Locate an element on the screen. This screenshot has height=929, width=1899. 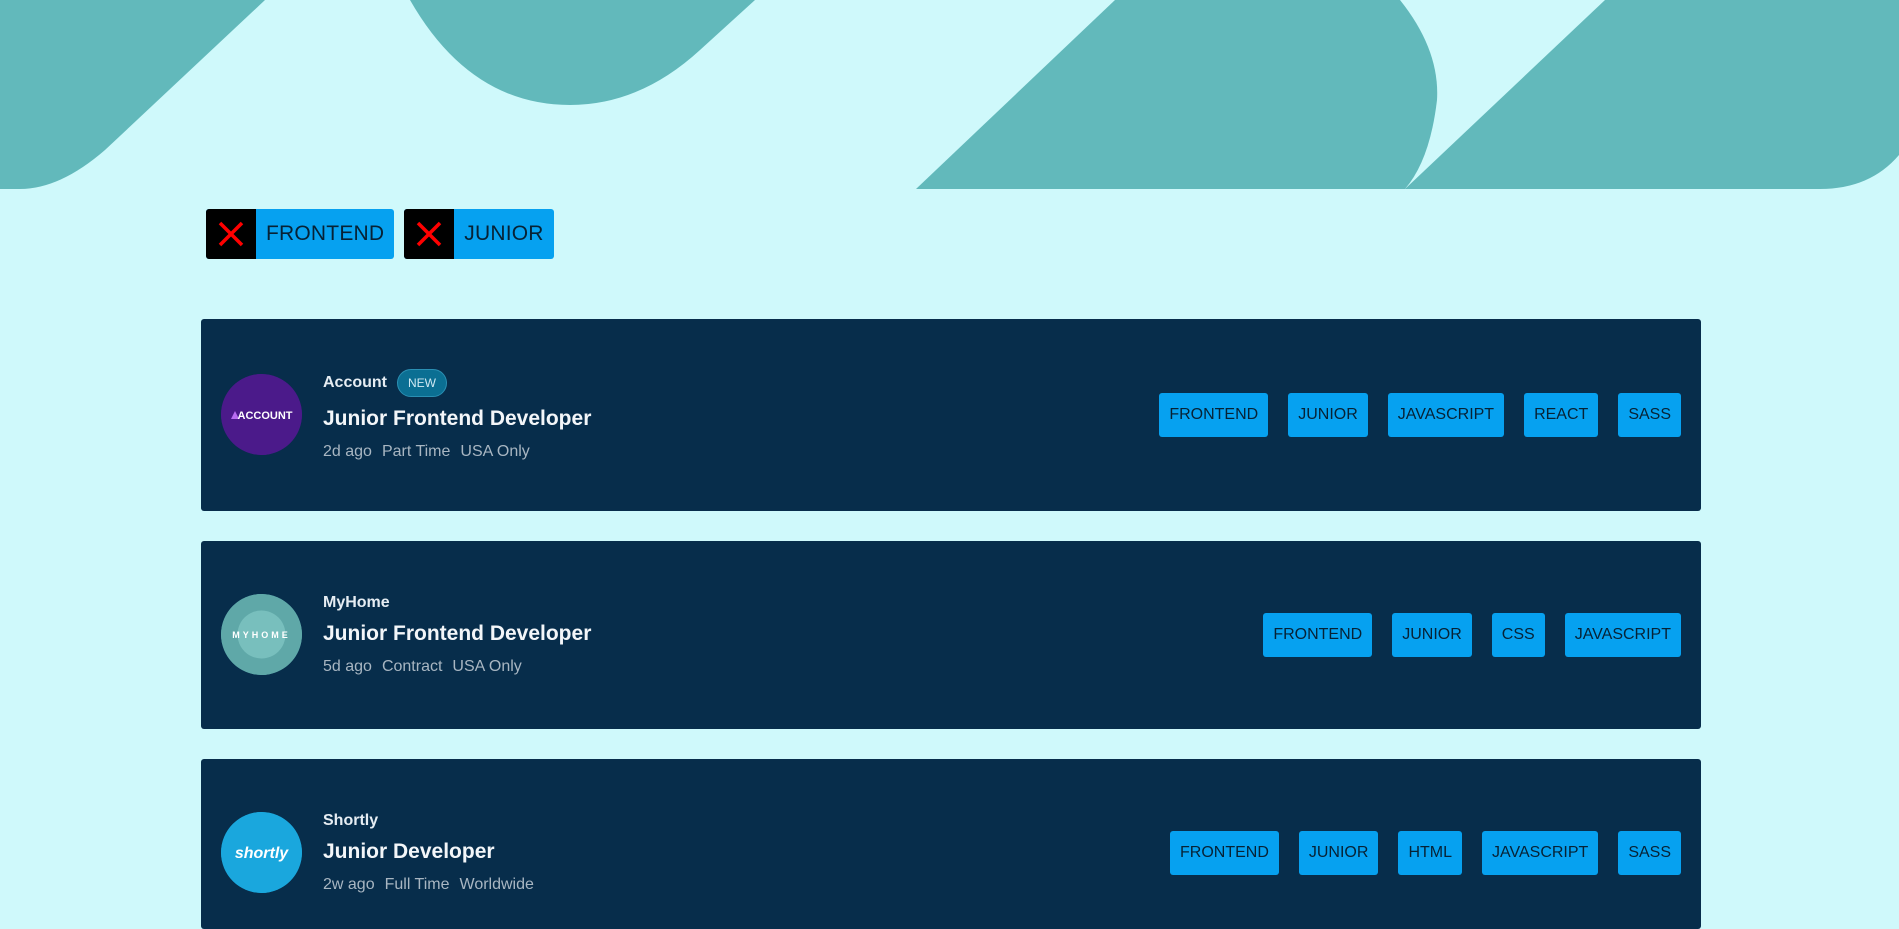
contract-type: Part Time is located at coordinates (416, 451).